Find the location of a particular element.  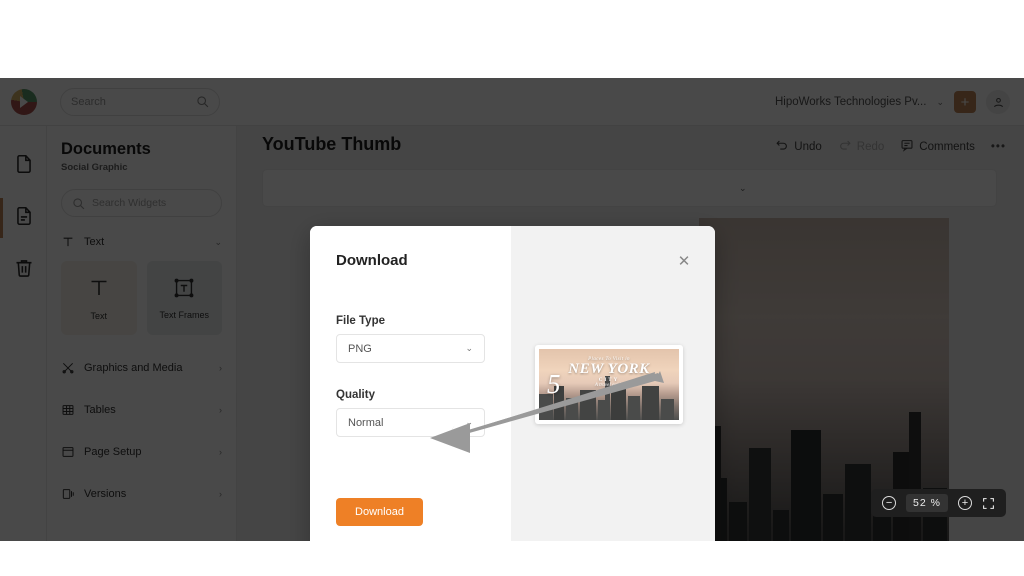

file-type-select: PNG ⌄ is located at coordinates (410, 348).